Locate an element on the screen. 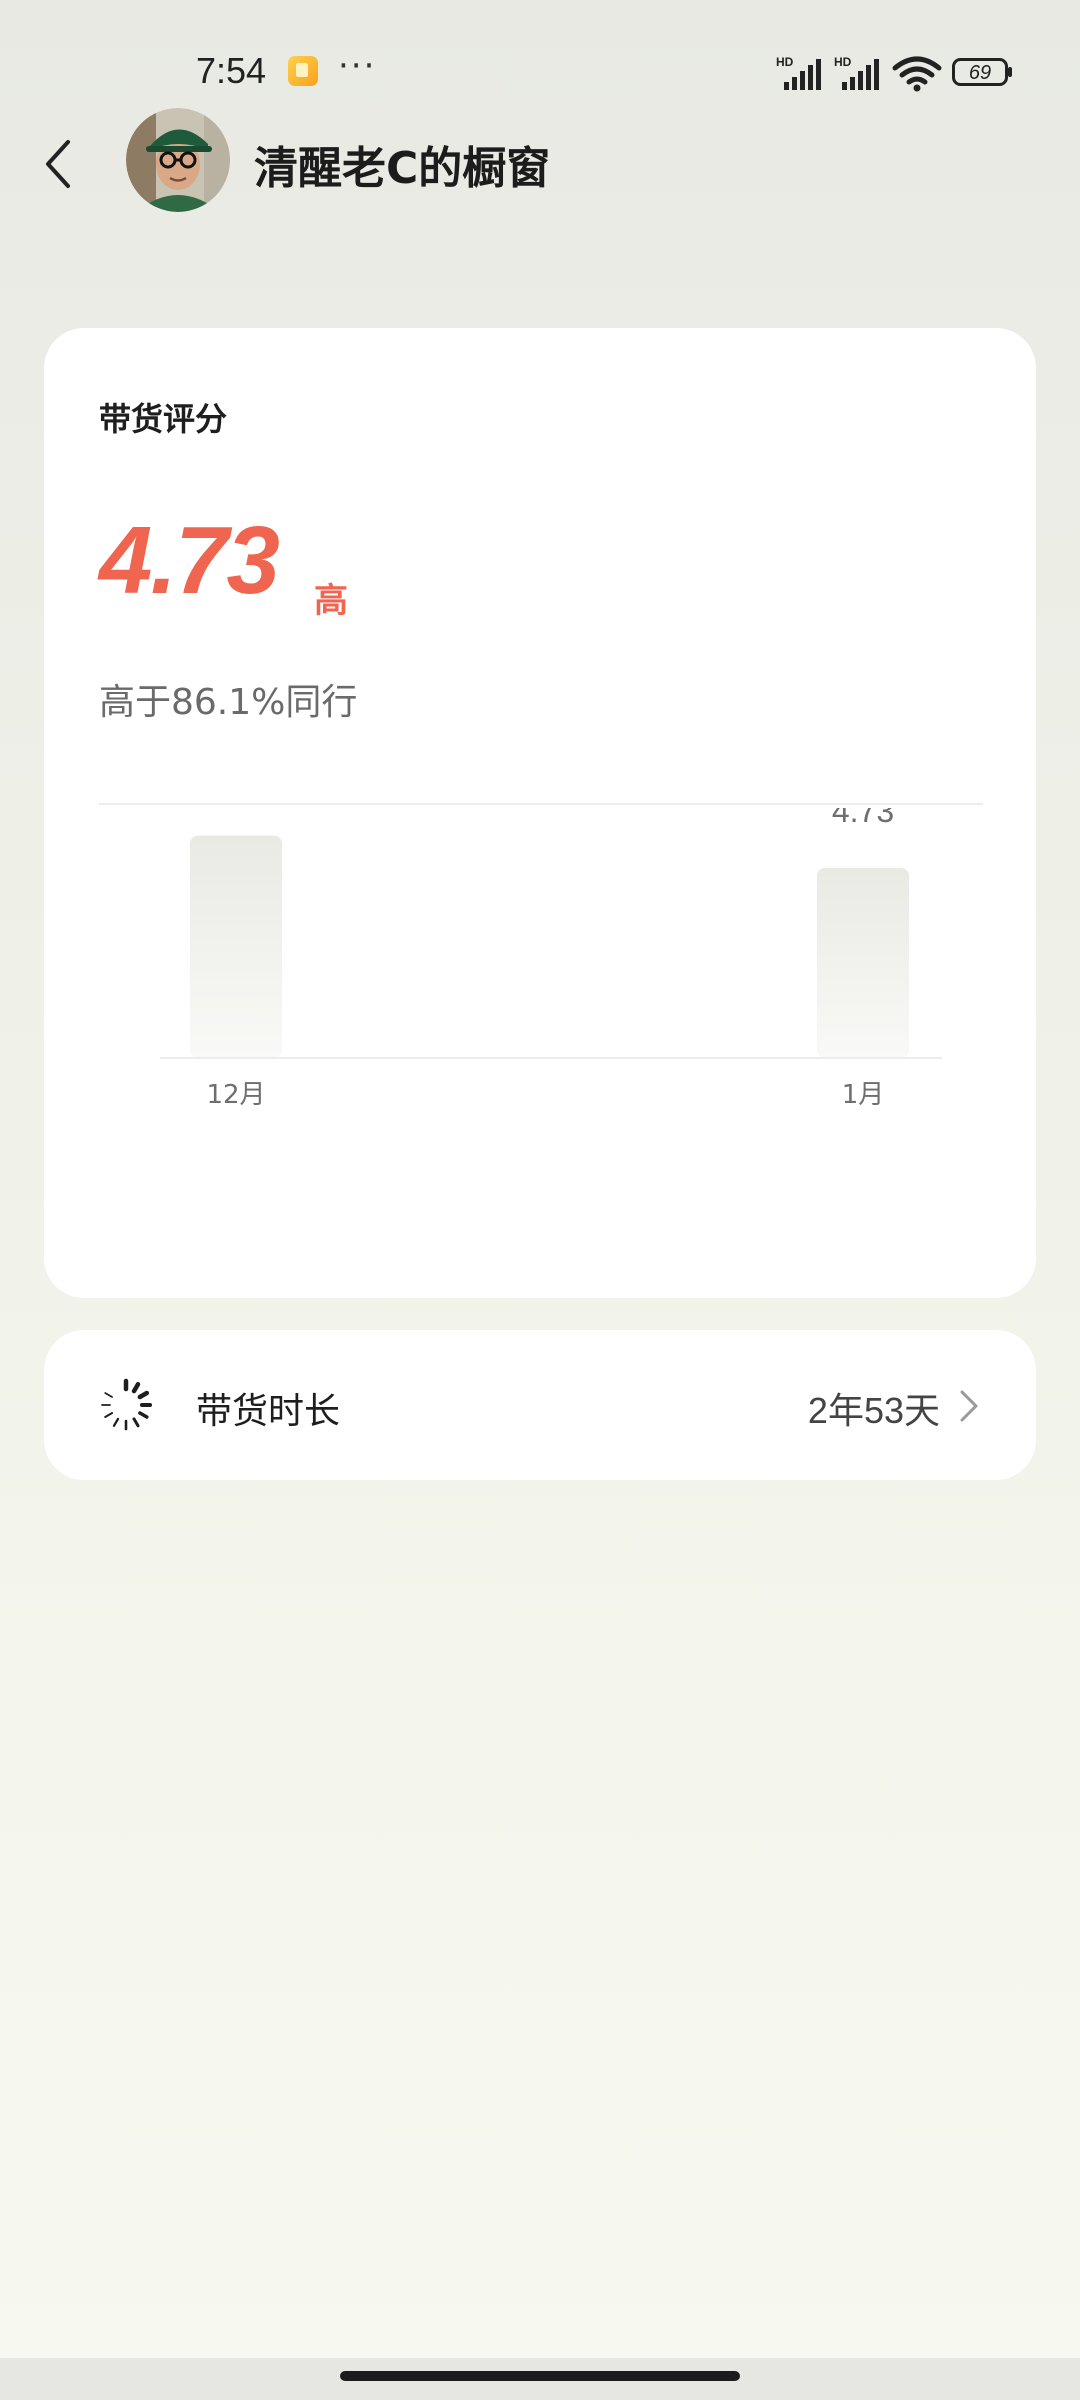  chart-data-label: 4.73 is located at coordinates (863, 818).